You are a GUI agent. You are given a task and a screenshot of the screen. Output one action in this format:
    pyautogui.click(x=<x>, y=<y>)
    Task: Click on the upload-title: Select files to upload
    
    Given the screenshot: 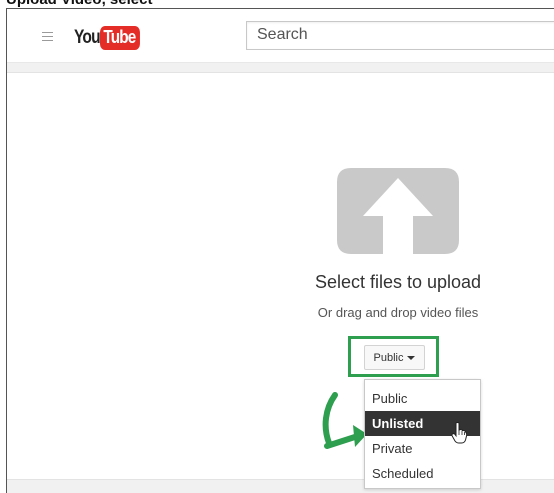 What is the action you would take?
    pyautogui.click(x=393, y=282)
    